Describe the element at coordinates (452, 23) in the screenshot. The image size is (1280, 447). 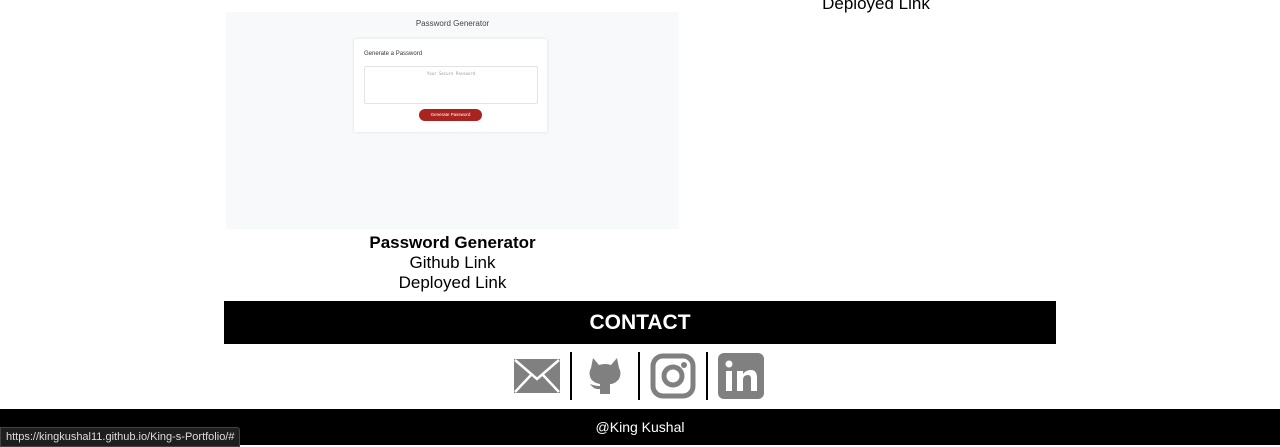
I see `preview-title: Password Generator` at that location.